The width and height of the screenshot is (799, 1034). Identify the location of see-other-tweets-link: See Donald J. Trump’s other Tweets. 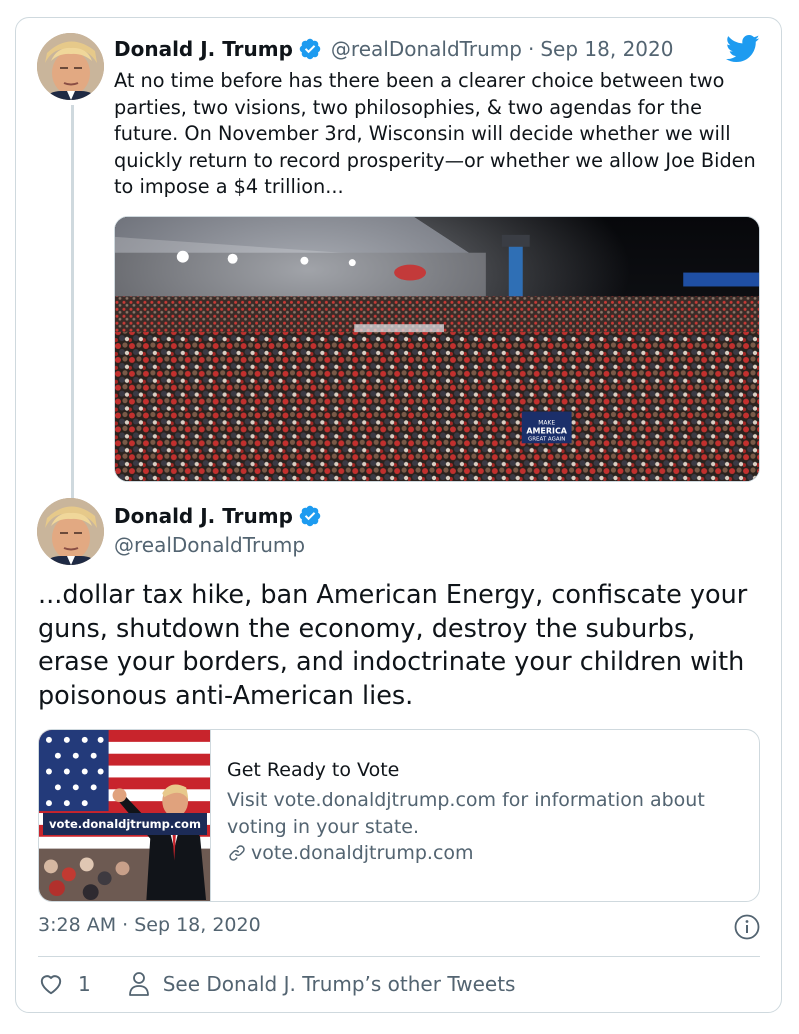
(339, 984).